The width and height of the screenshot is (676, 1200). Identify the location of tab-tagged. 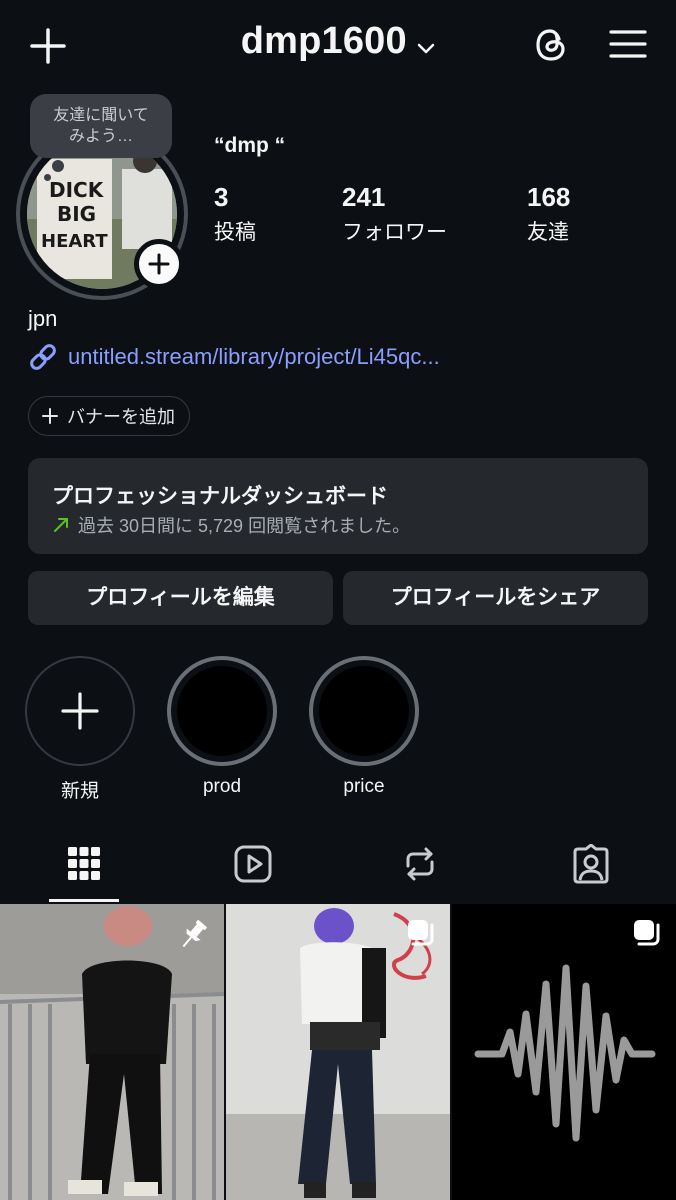
(591, 868).